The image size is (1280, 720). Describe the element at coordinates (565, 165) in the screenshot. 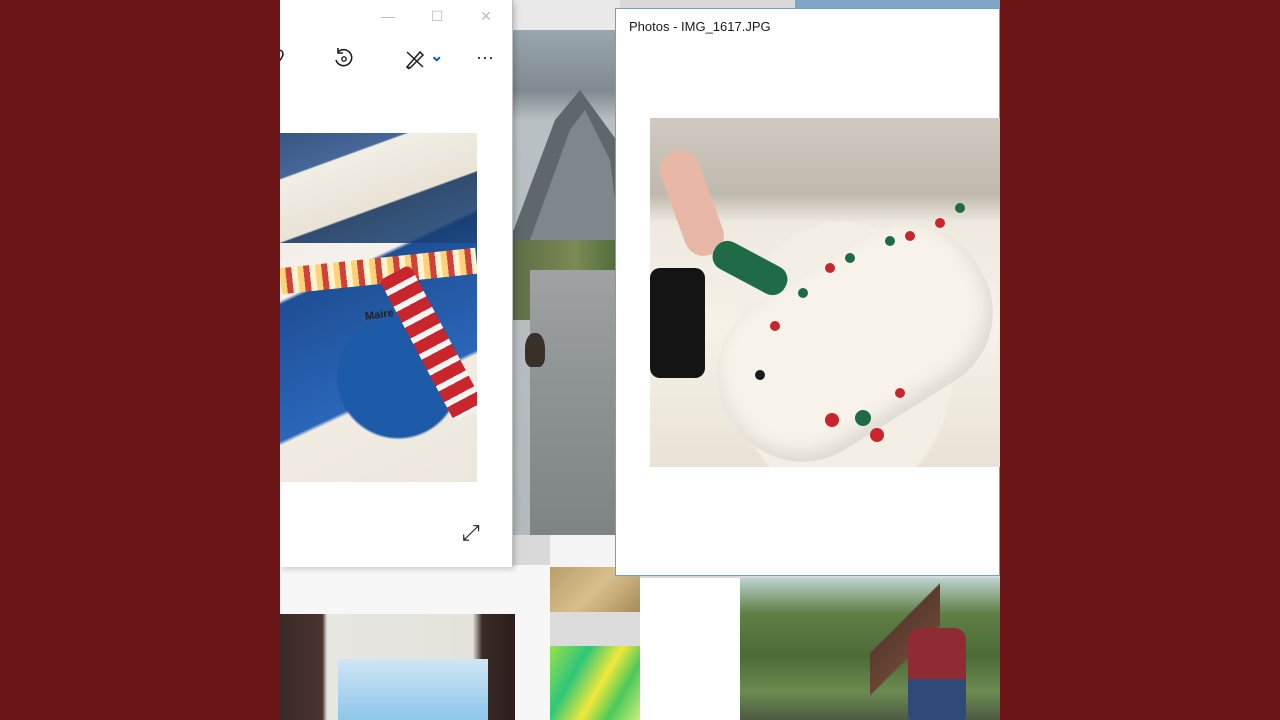

I see `mountain-shape` at that location.